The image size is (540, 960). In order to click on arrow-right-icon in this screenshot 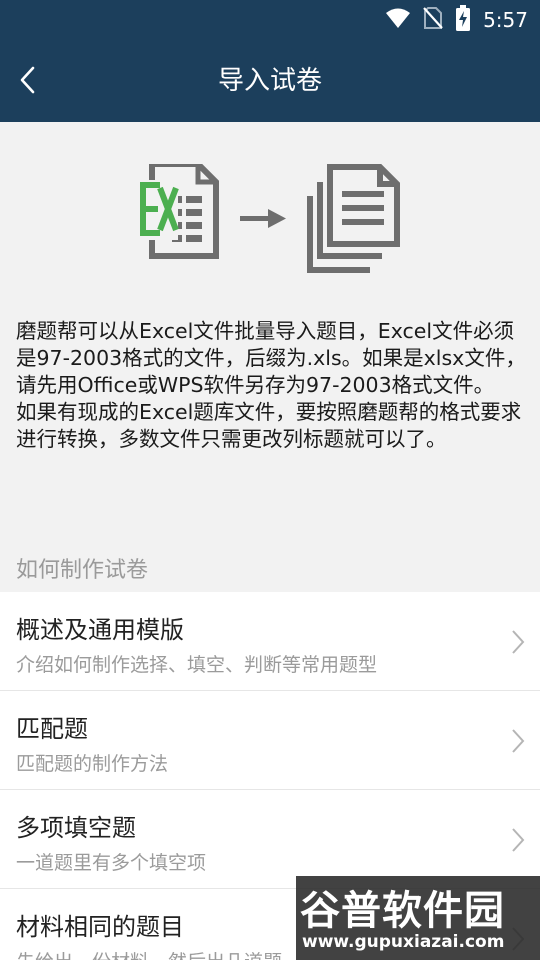, I will do `click(263, 218)`.